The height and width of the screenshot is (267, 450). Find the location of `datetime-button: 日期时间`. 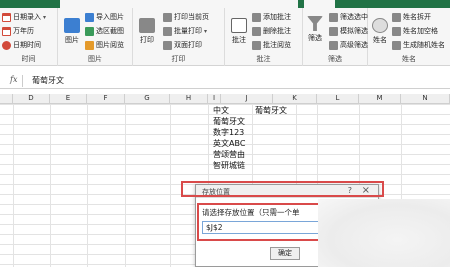

datetime-button: 日期时间 is located at coordinates (21, 45).